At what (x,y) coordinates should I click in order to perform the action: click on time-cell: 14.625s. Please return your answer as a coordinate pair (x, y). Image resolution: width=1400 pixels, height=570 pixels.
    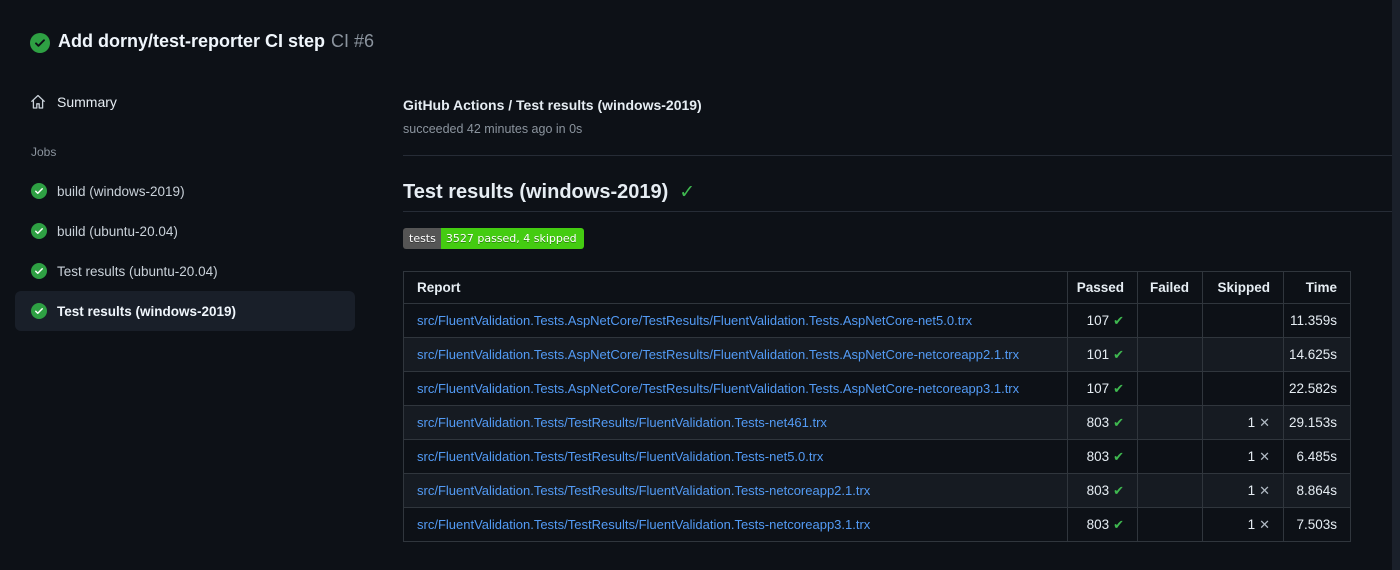
    Looking at the image, I should click on (1317, 354).